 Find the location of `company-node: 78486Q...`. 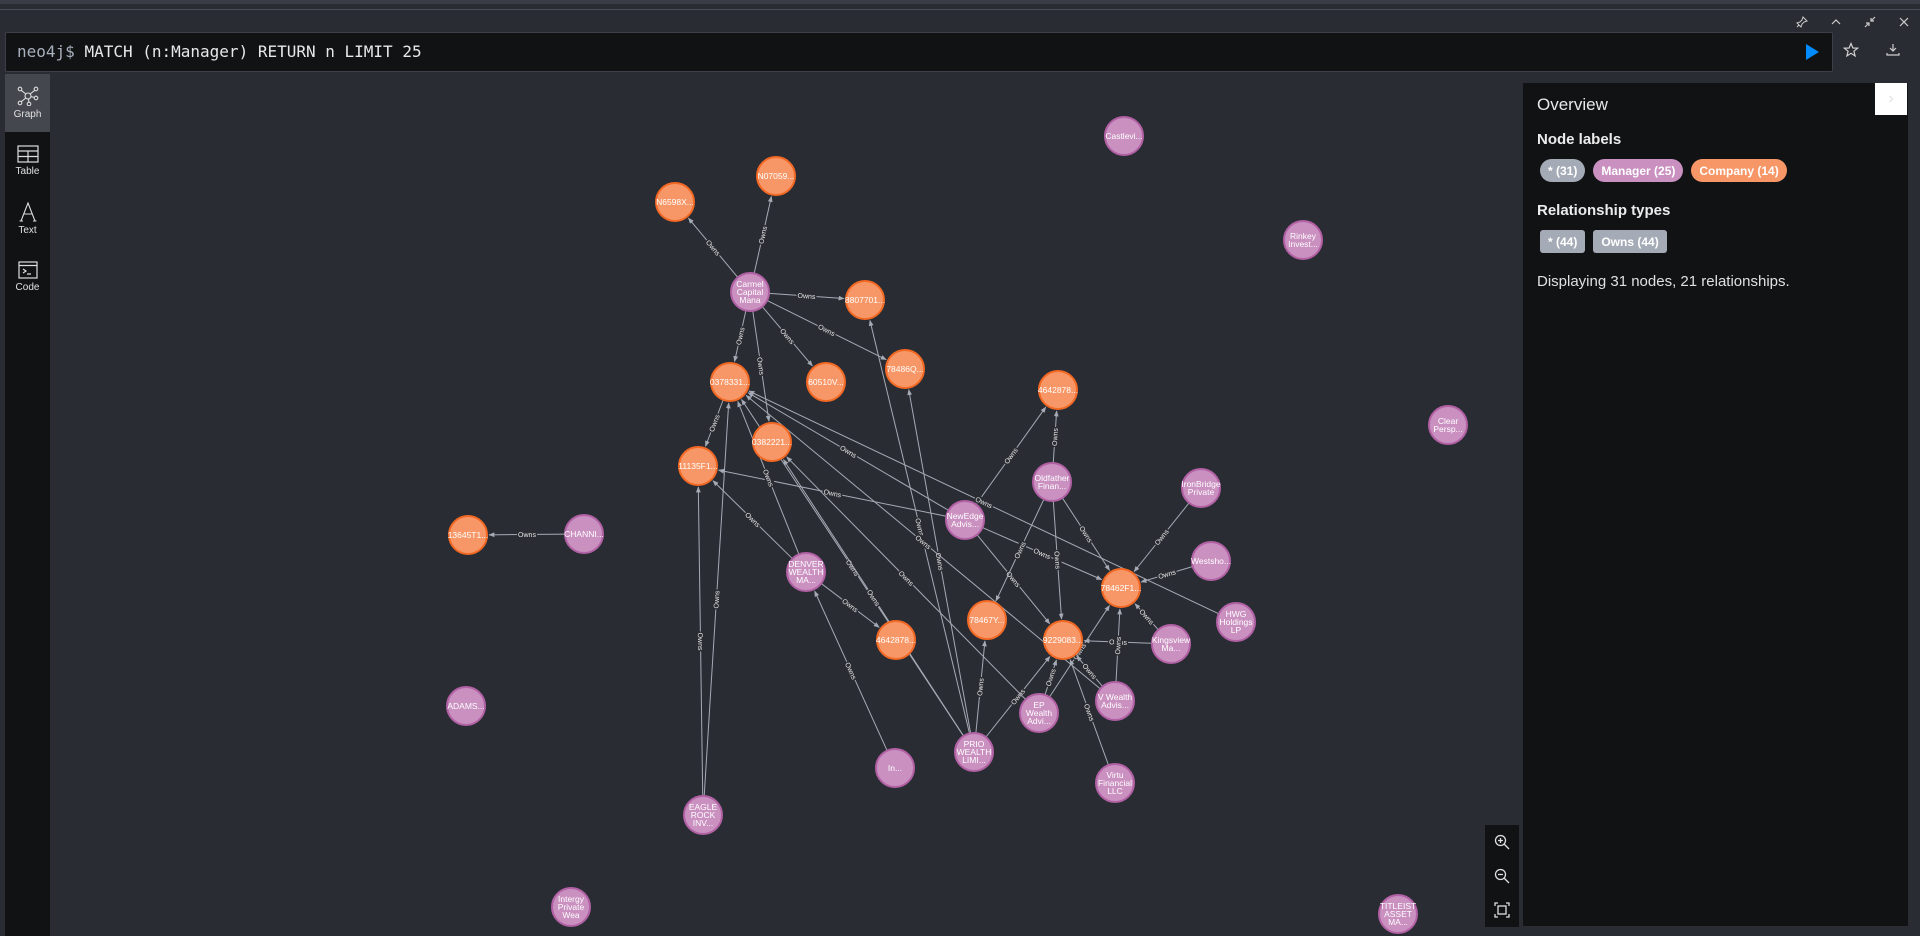

company-node: 78486Q... is located at coordinates (905, 369).